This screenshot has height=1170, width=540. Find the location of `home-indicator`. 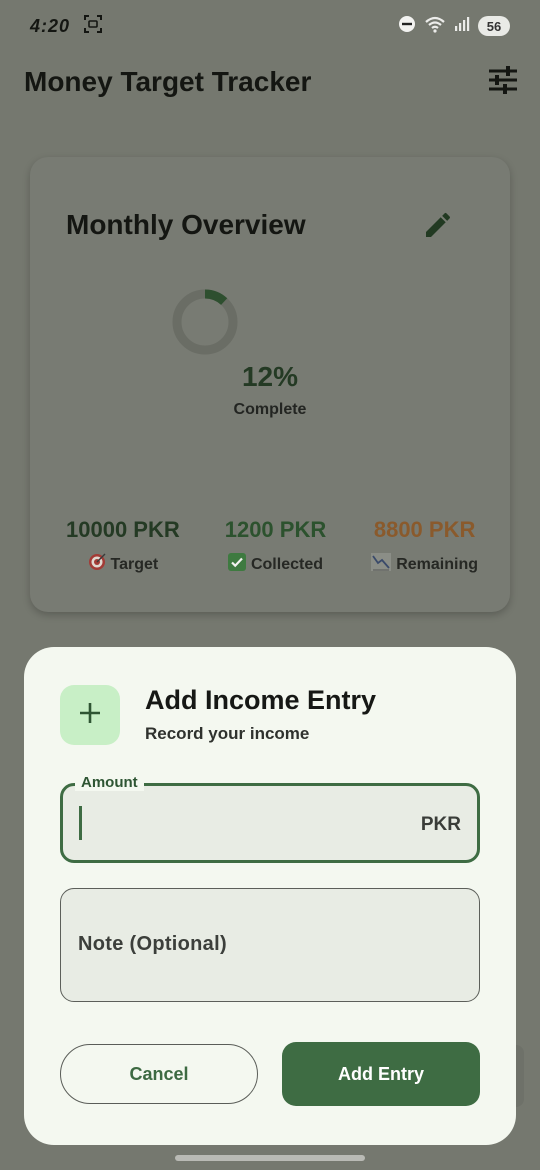

home-indicator is located at coordinates (270, 1158).